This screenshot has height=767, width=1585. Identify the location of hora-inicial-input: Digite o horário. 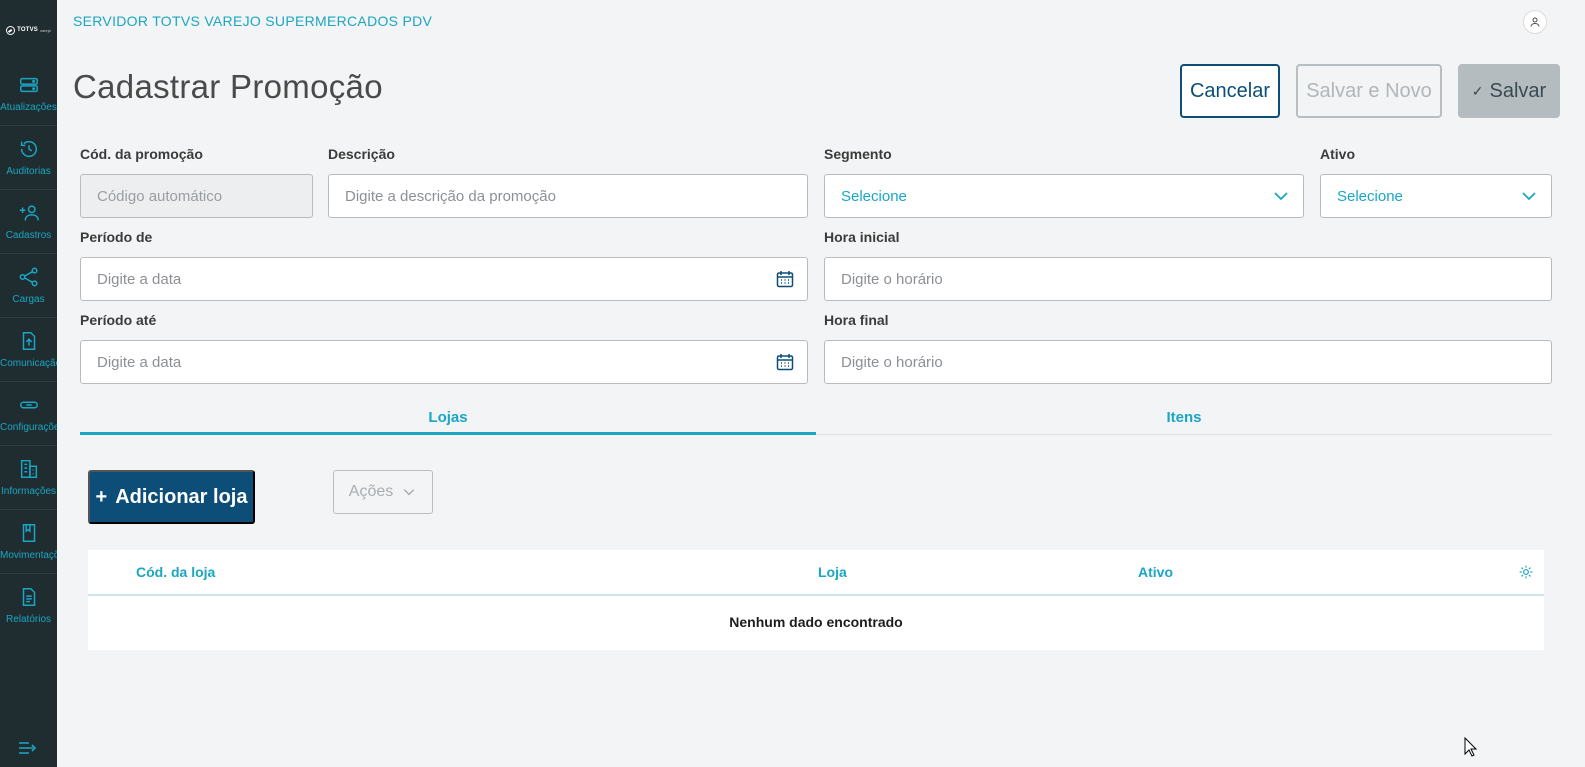
(1188, 279).